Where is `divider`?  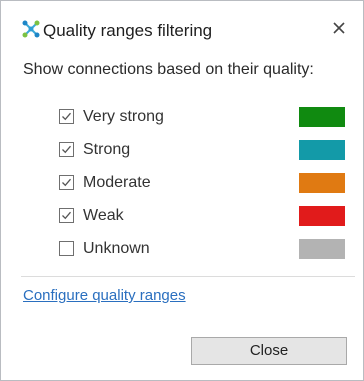
divider is located at coordinates (188, 276).